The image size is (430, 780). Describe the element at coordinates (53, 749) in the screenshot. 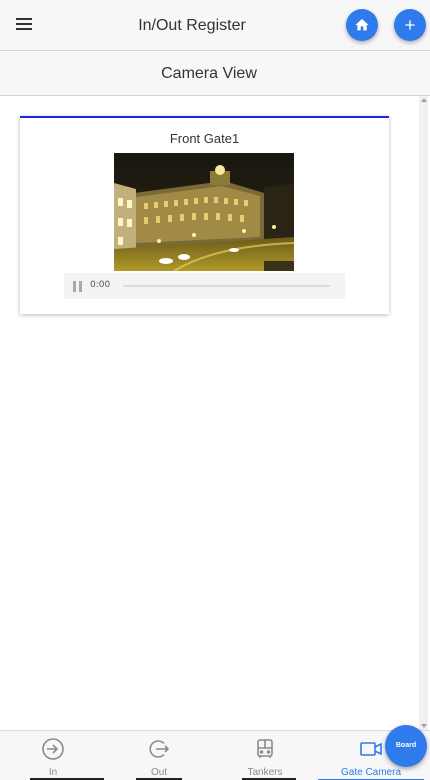

I see `login-icon` at that location.